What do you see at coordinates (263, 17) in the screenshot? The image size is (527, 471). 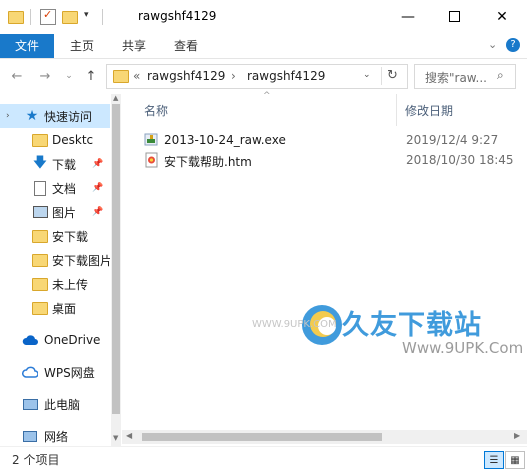 I see `title-bar: ✓ ▾ rawgshf4129 — ✕` at bounding box center [263, 17].